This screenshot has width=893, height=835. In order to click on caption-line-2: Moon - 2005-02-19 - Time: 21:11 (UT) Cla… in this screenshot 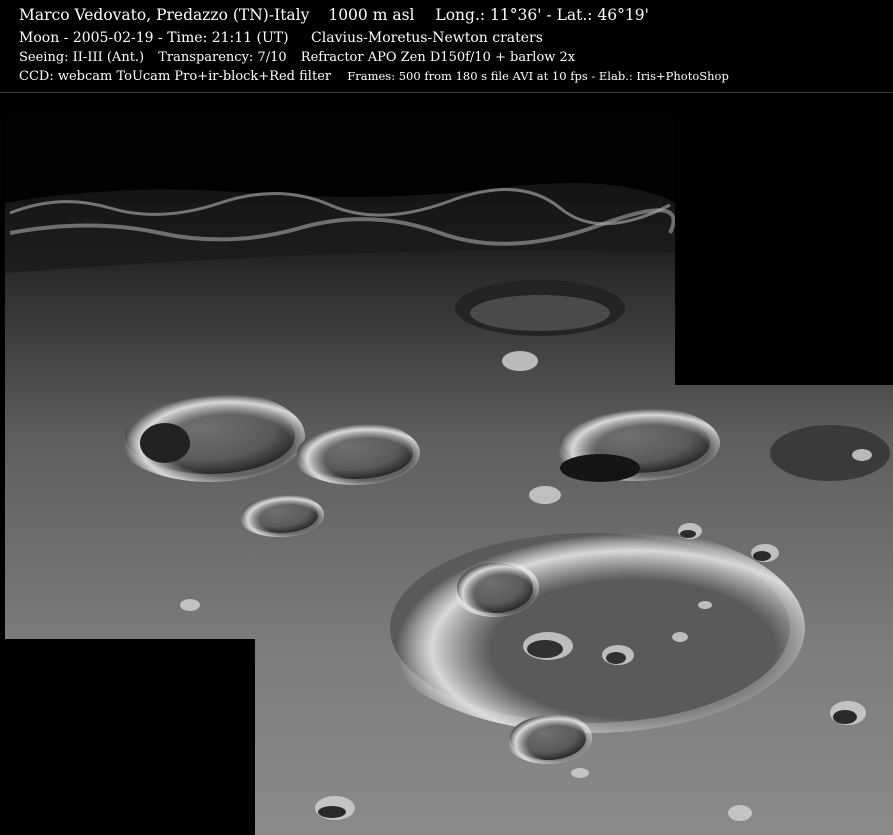, I will do `click(281, 38)`.